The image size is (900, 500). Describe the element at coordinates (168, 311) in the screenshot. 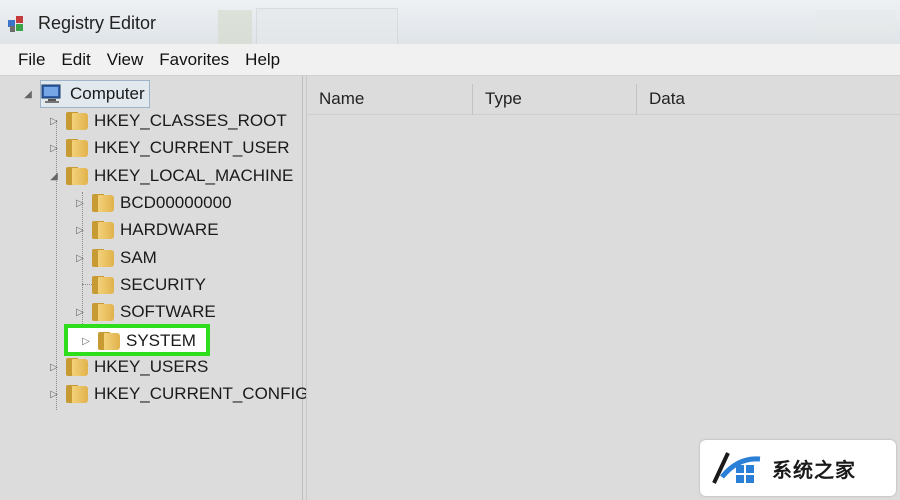

I see `tree-node-label: SOFTWARE` at that location.